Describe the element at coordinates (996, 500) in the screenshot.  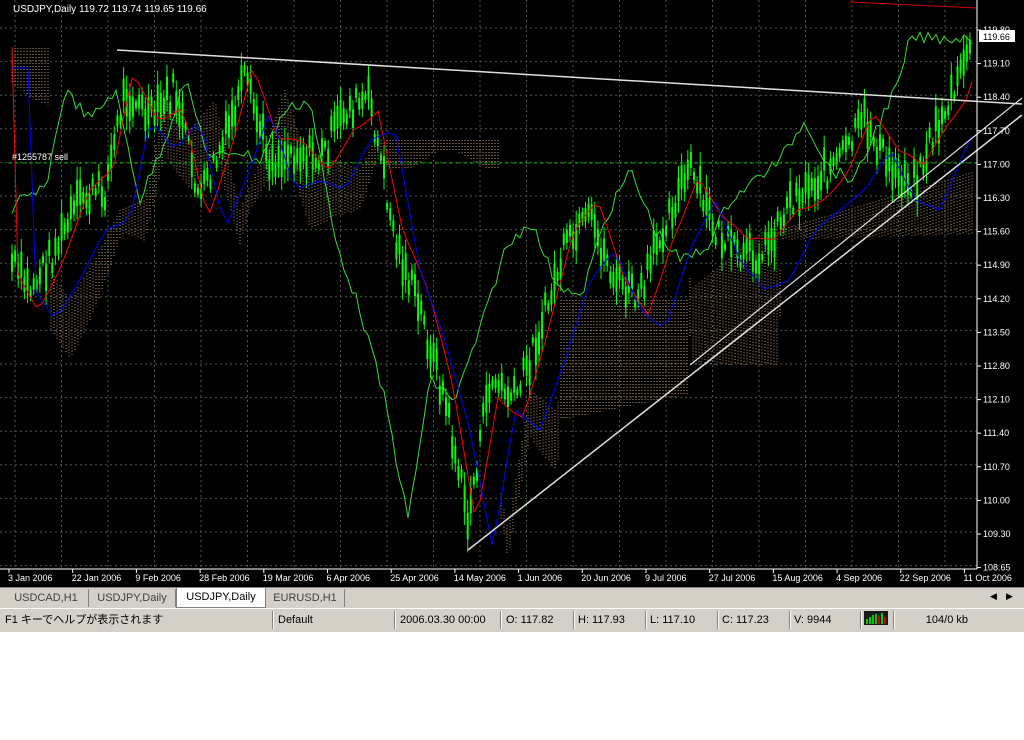
I see `price-tick-label: 110.00` at that location.